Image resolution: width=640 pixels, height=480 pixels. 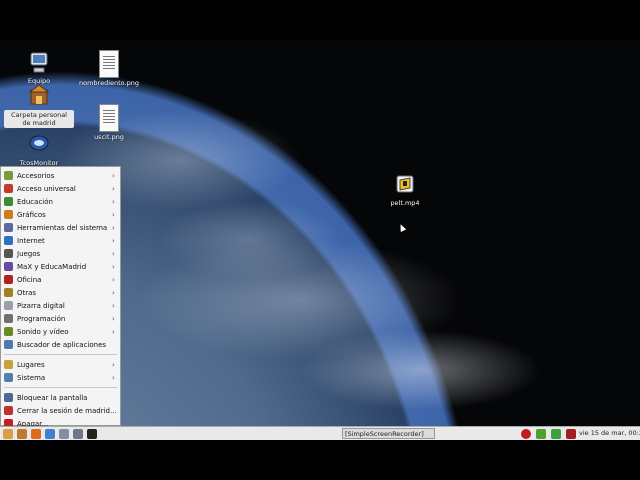 What do you see at coordinates (320, 20) in the screenshot?
I see `letterbox-top` at bounding box center [320, 20].